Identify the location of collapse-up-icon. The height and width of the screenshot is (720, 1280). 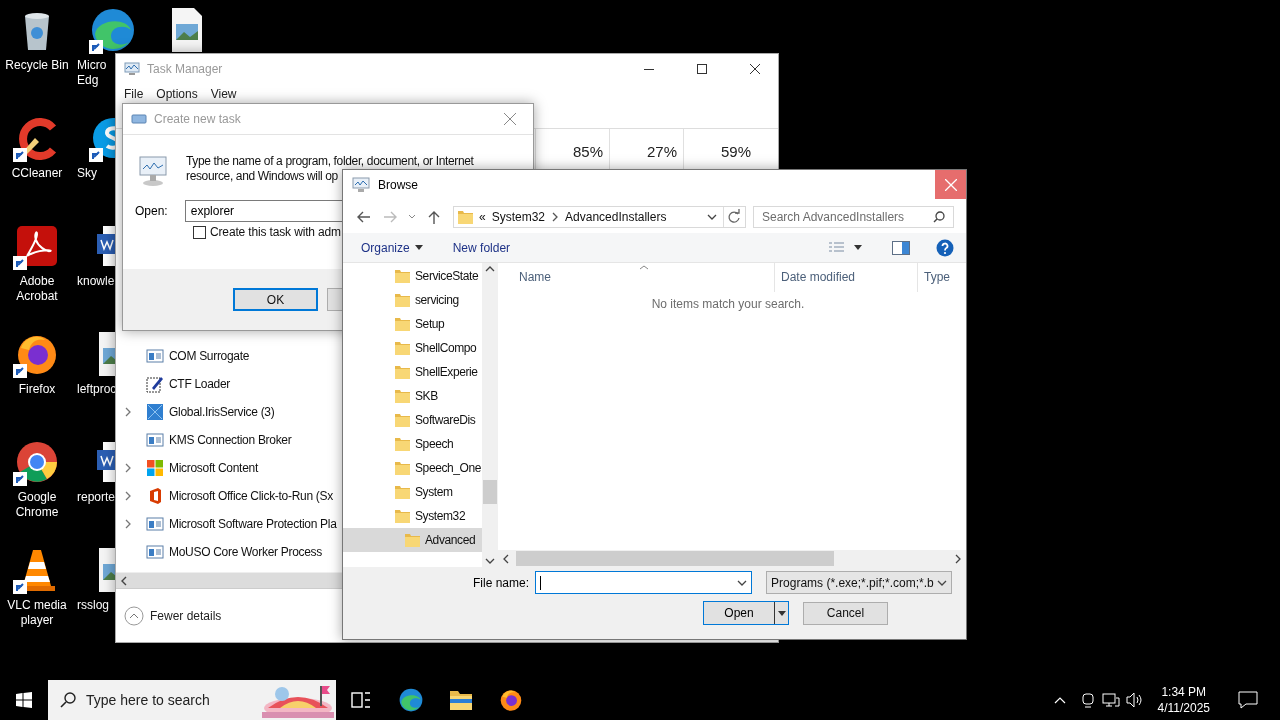
(134, 615).